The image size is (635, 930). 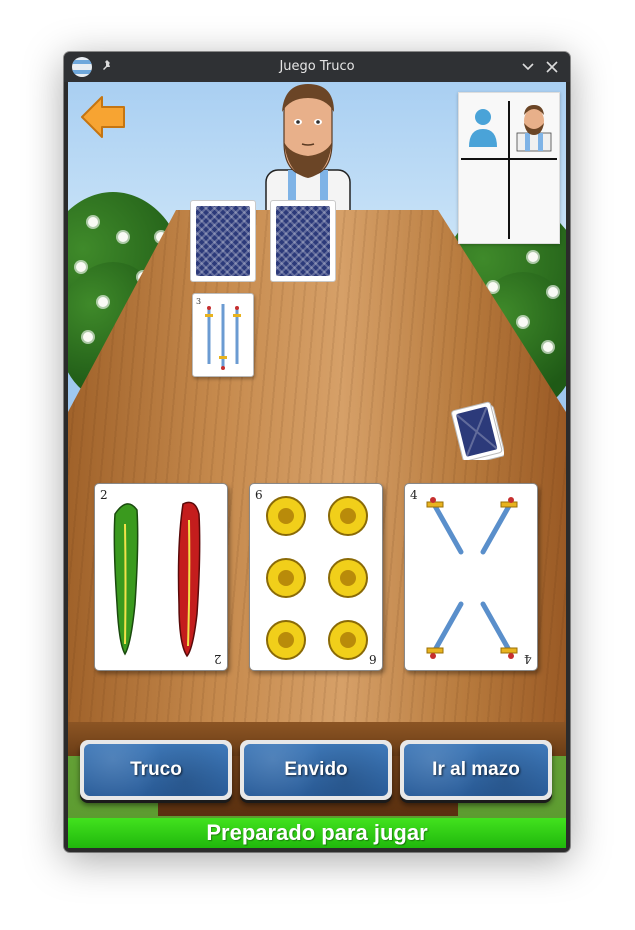 I want to click on minimize-chevron-icon, so click(x=528, y=67).